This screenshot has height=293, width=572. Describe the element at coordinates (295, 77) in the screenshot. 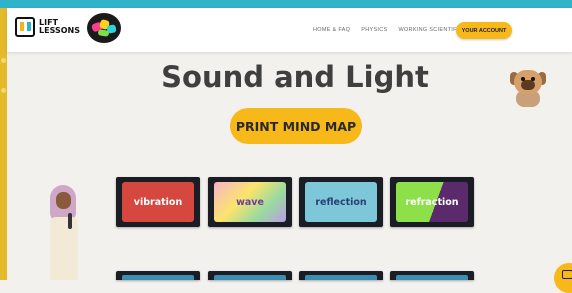

I see `page-title: Sound and Light` at that location.